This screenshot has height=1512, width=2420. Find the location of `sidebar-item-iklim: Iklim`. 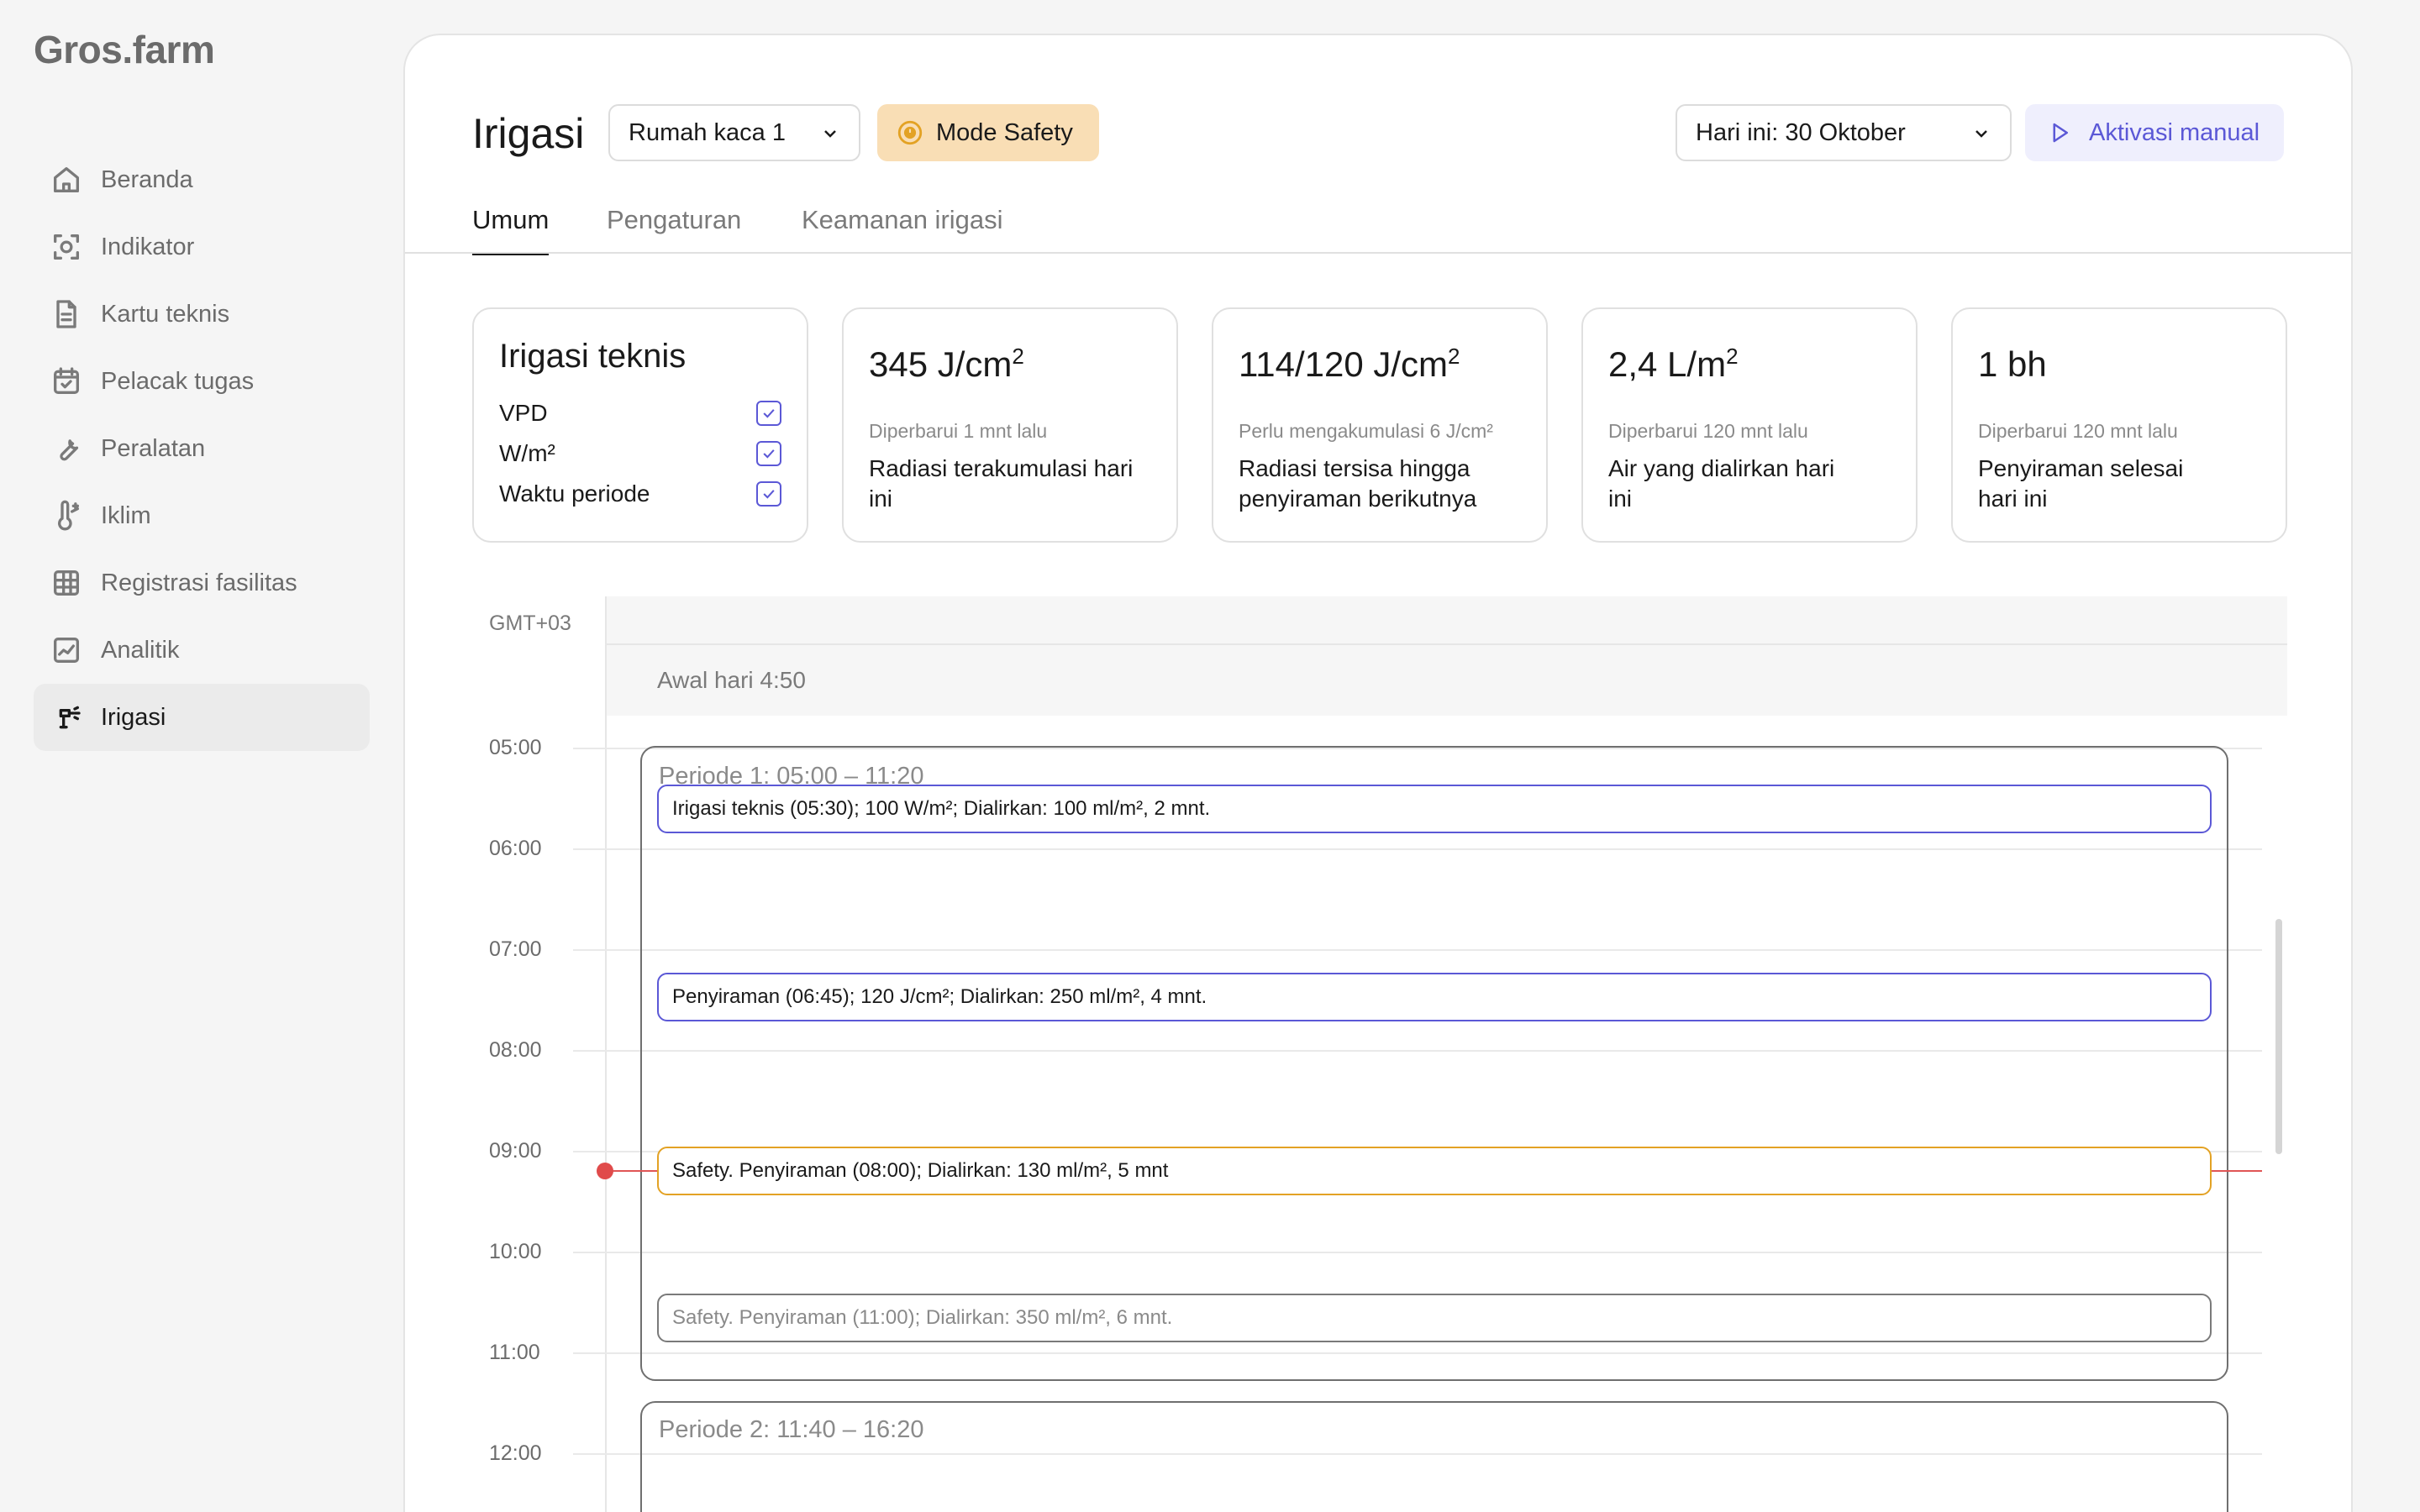

sidebar-item-iklim: Iklim is located at coordinates (202, 515).